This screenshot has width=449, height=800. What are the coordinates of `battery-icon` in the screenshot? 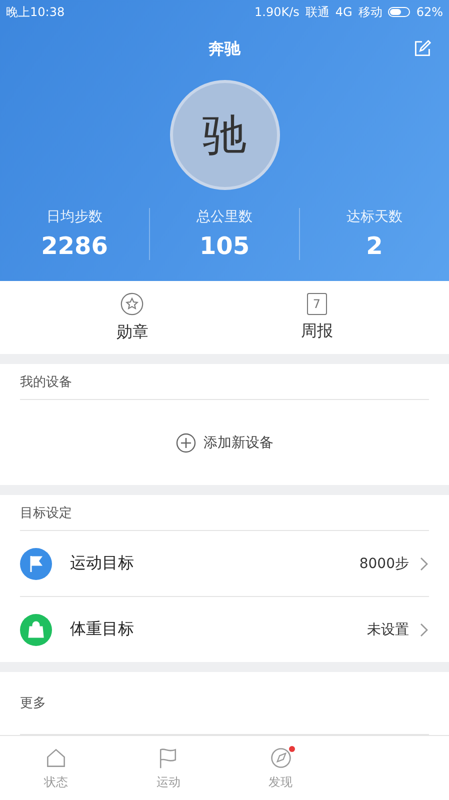 It's located at (399, 12).